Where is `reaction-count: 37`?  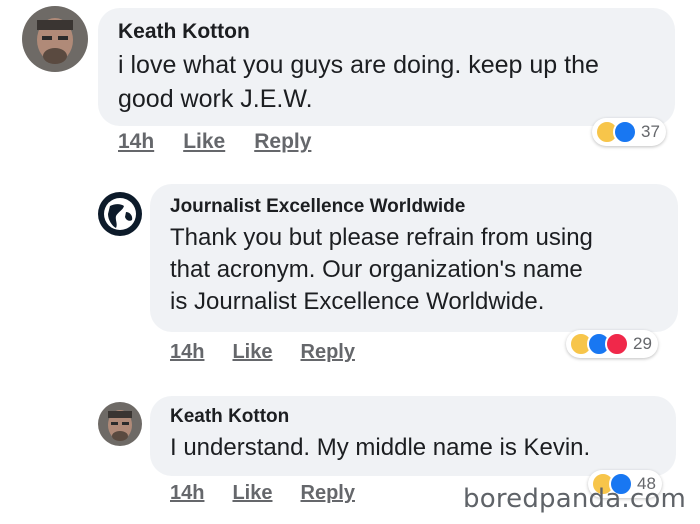 reaction-count: 37 is located at coordinates (650, 131).